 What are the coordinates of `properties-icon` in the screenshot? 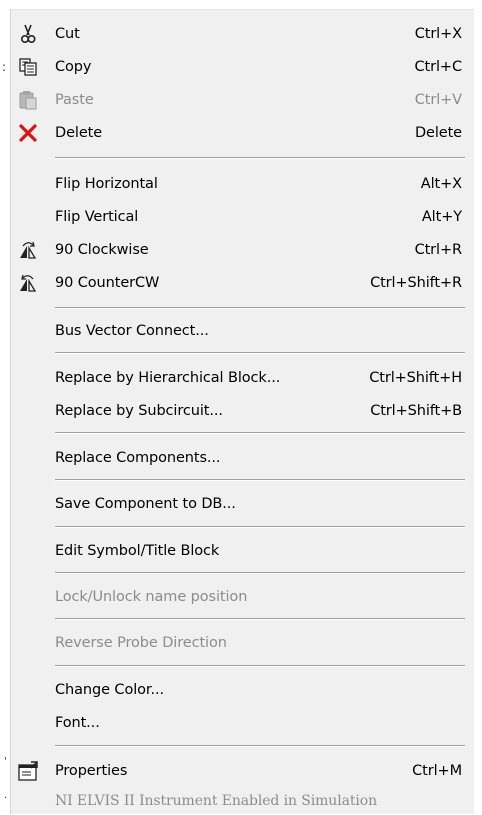 It's located at (28, 771).